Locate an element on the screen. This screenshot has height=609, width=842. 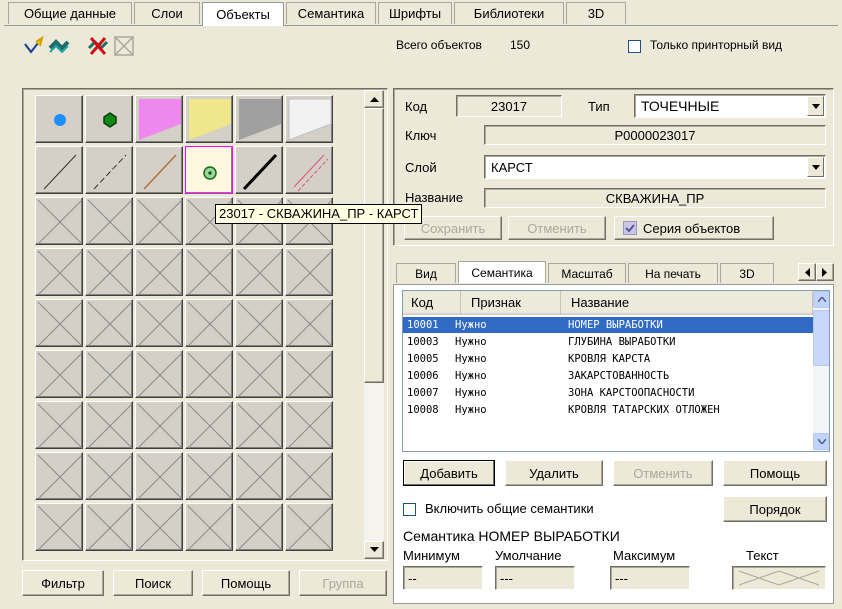
link-objects-icon is located at coordinates (60, 46).